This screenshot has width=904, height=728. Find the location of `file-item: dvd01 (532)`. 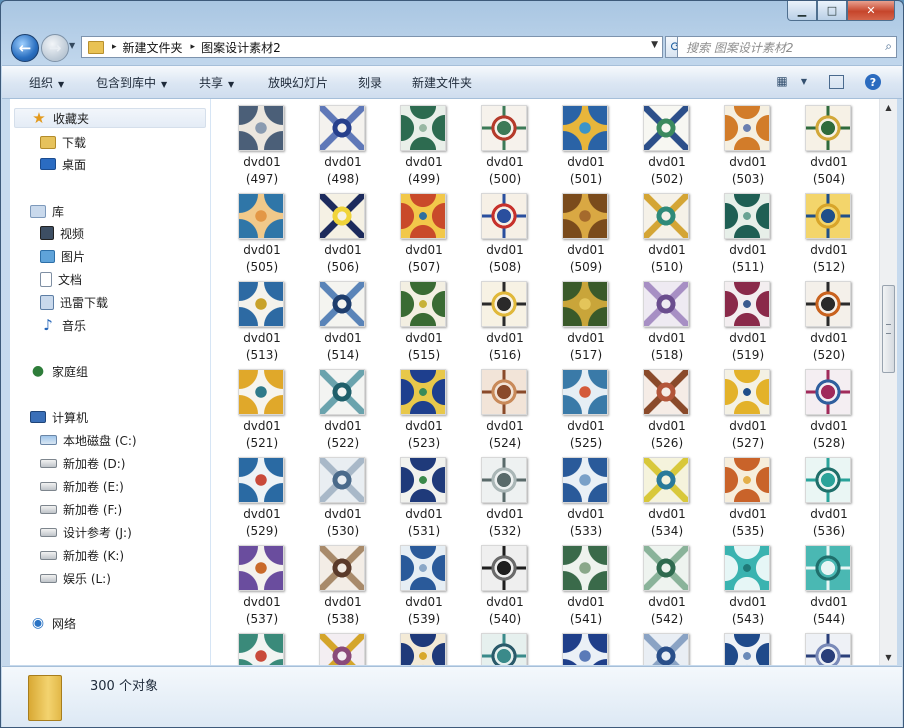

file-item: dvd01 (532) is located at coordinates (505, 496).